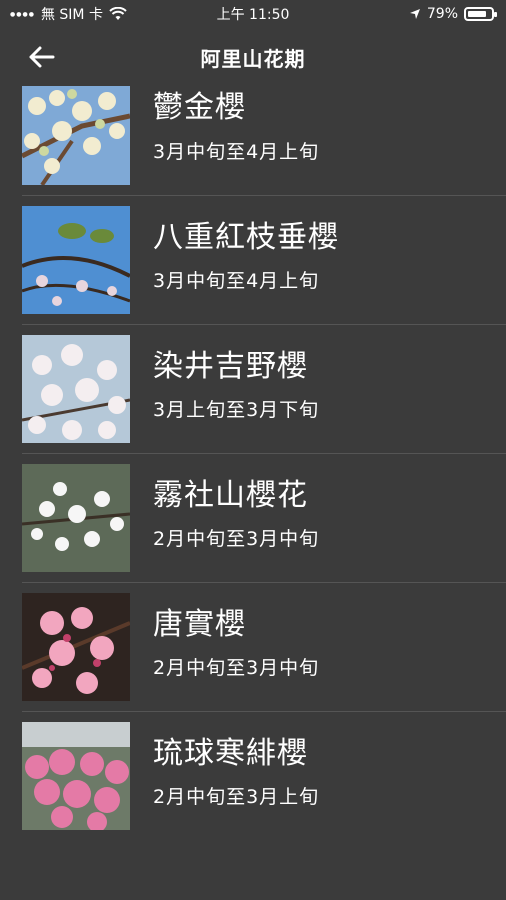 The width and height of the screenshot is (506, 900). I want to click on page-title: 阿里山花期, so click(253, 58).